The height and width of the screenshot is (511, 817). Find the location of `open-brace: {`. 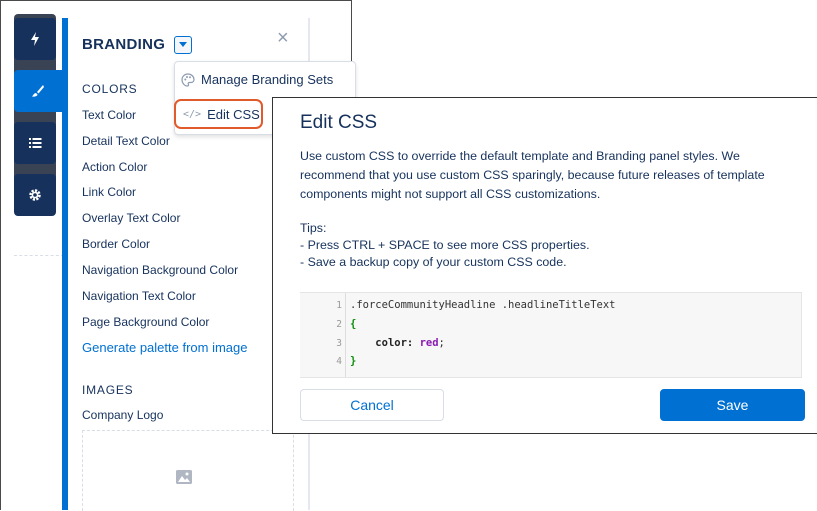

open-brace: { is located at coordinates (353, 324).